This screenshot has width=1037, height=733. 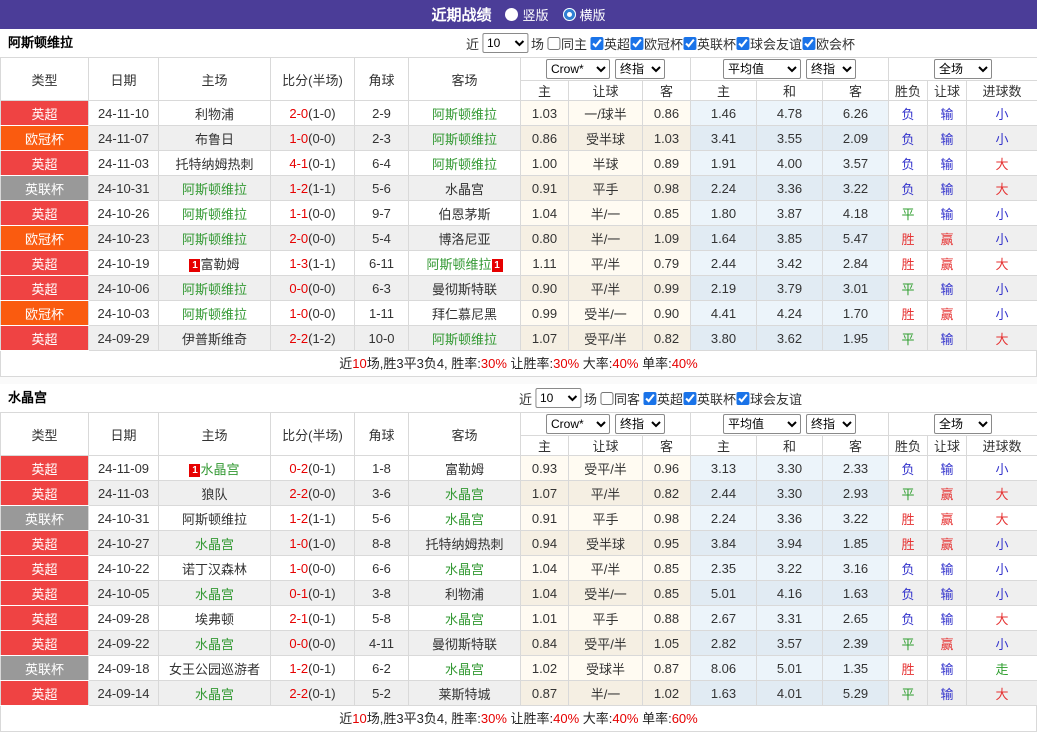 What do you see at coordinates (566, 43) in the screenshot?
I see `same-venue-filter: 同主` at bounding box center [566, 43].